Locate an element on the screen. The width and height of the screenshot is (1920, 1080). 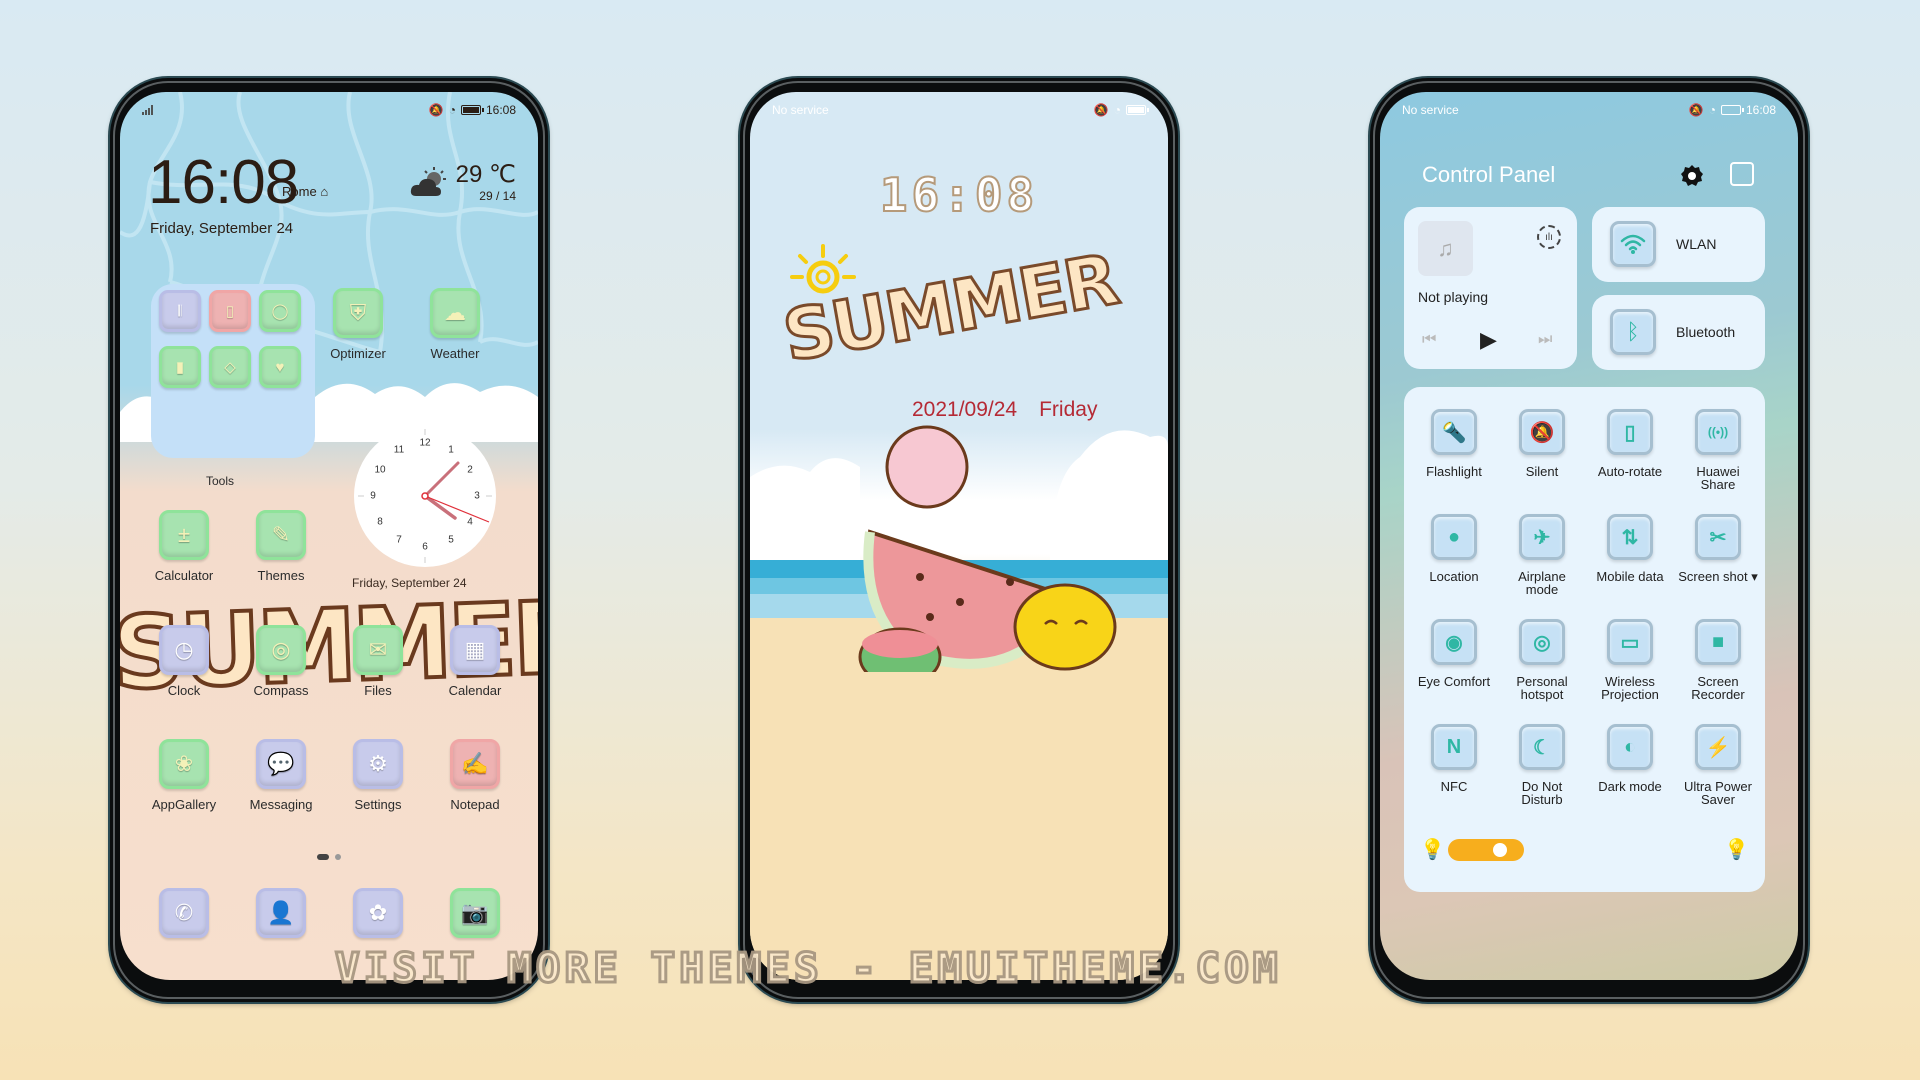
edit-icon is located at coordinates (1742, 174).